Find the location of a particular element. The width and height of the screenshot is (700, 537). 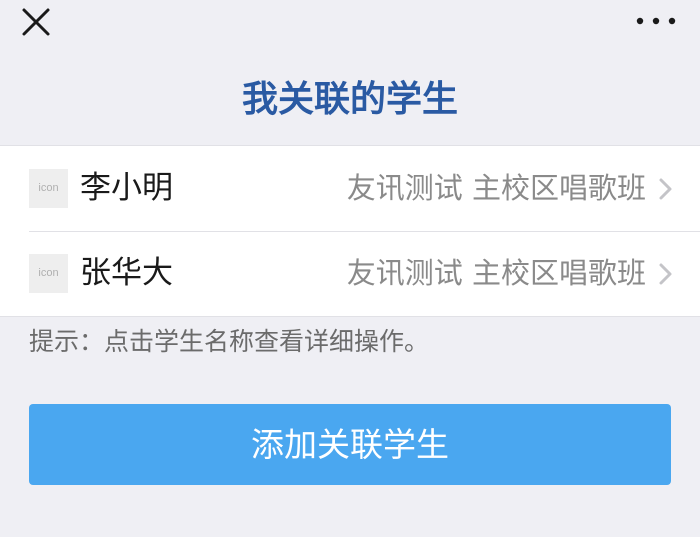

close-icon is located at coordinates (36, 22).